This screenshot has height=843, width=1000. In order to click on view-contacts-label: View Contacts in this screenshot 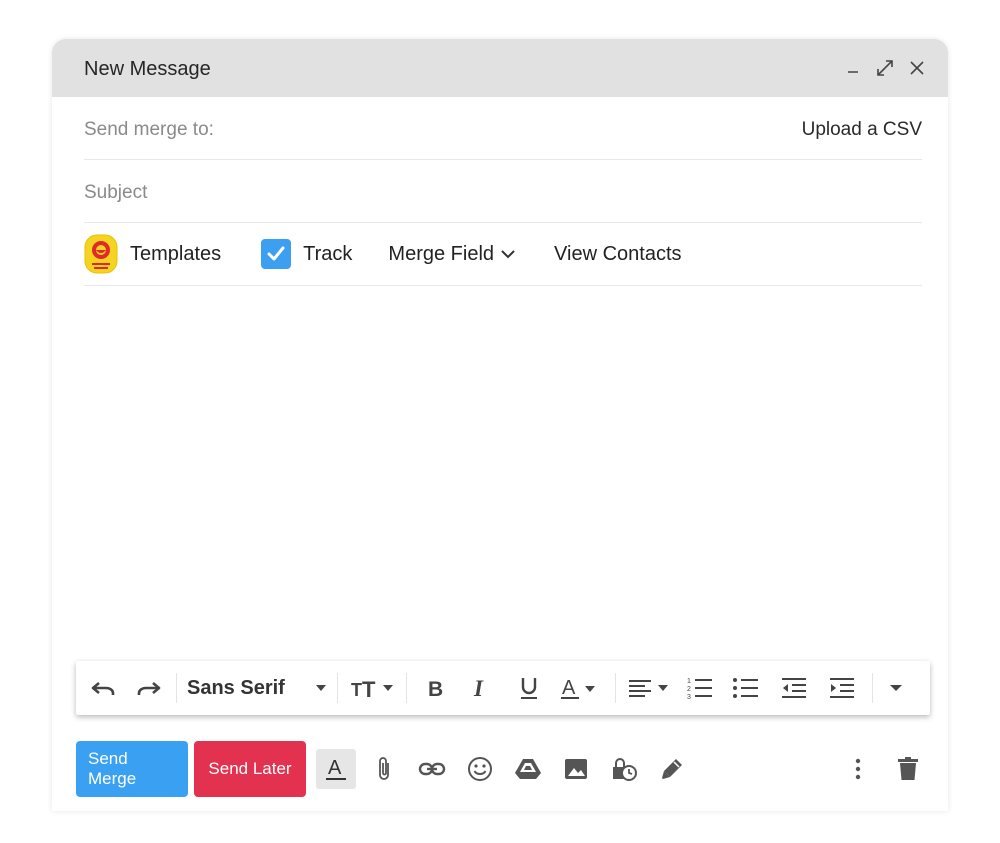, I will do `click(618, 253)`.